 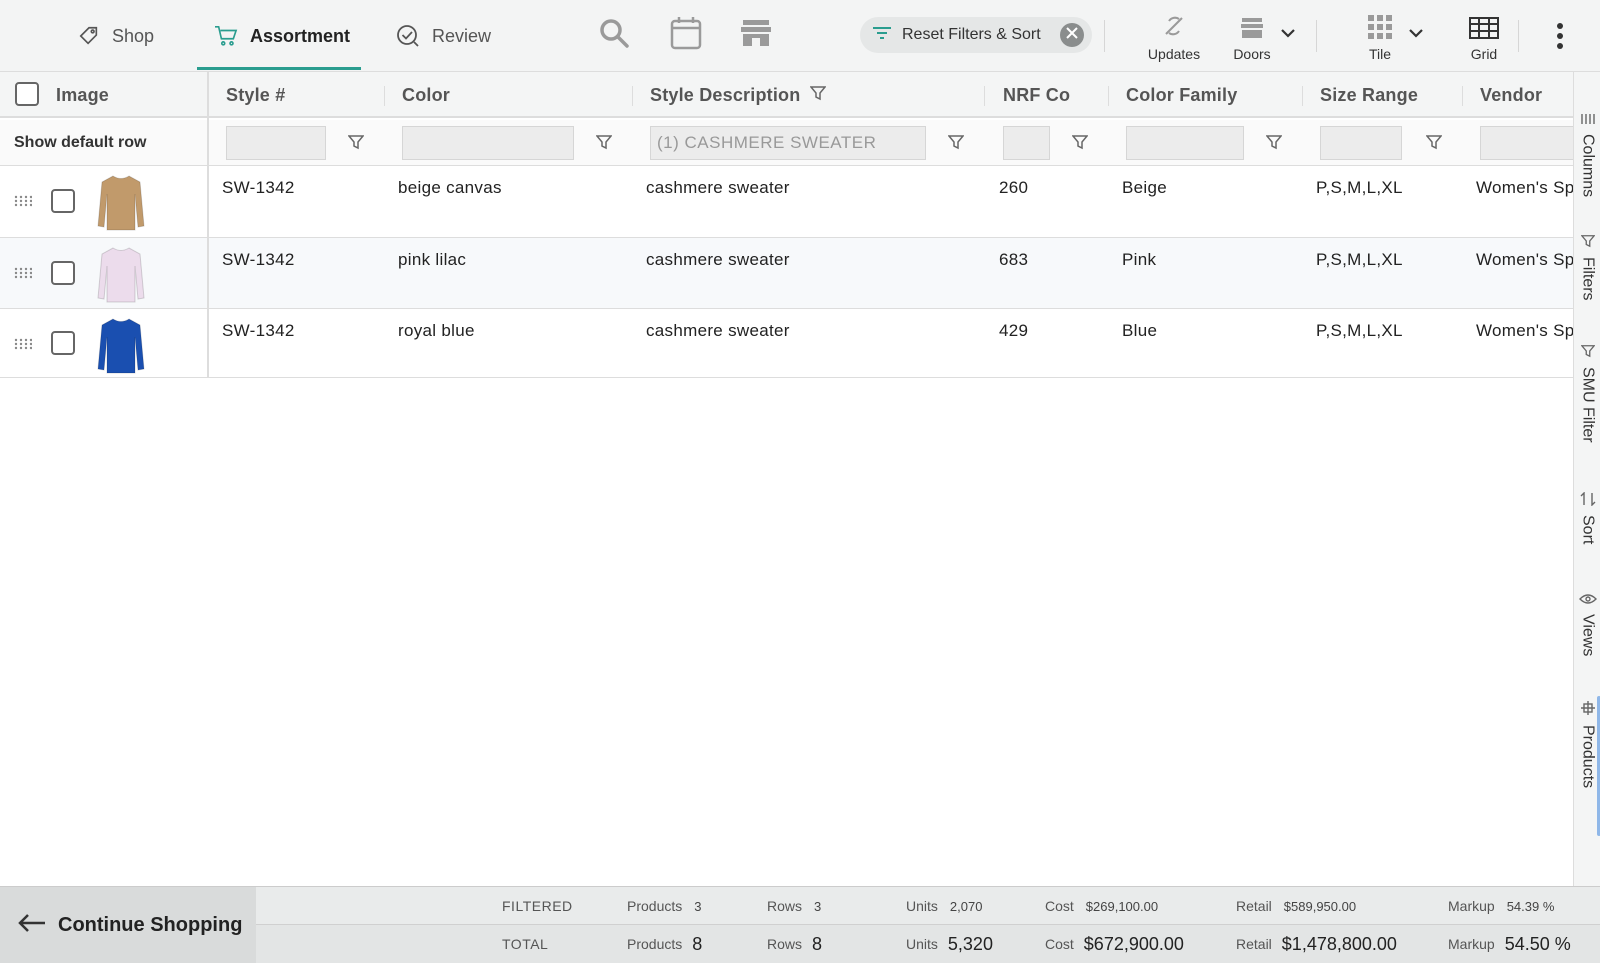 I want to click on tile-dropdown-button, so click(x=1416, y=35).